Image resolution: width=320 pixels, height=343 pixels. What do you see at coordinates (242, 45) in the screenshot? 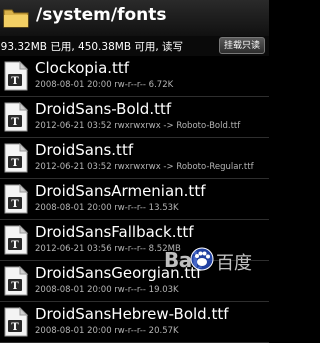
I see `mount-readonly-button: 挂载只读` at bounding box center [242, 45].